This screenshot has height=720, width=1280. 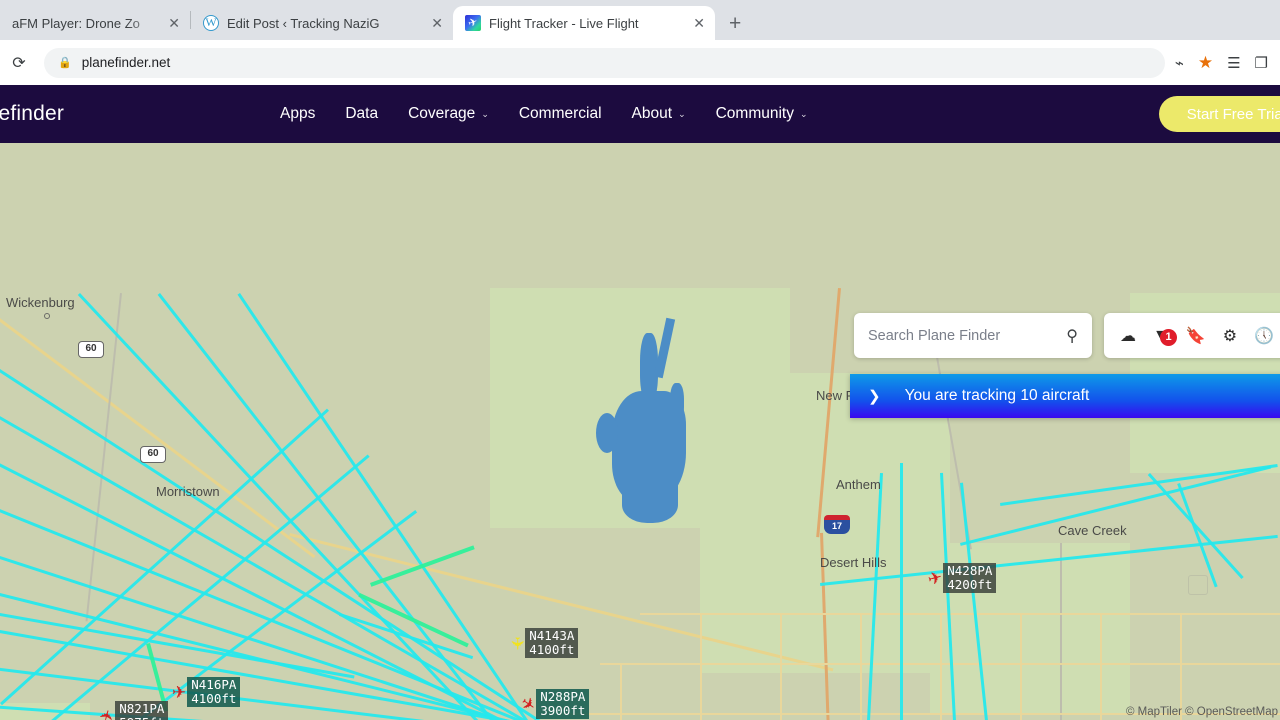 I want to click on aircraft-reg: N4143A, so click(x=552, y=635).